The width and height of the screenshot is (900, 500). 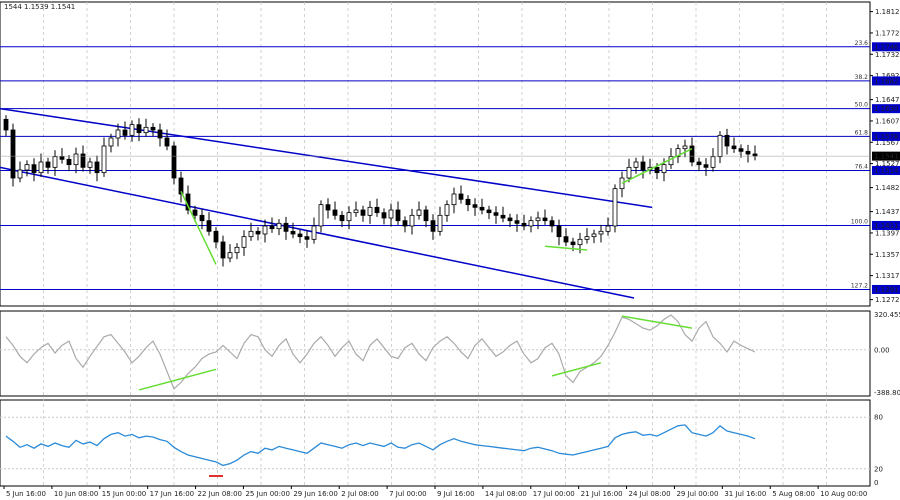 I want to click on fib-ratio-label: 38.2, so click(x=862, y=77).